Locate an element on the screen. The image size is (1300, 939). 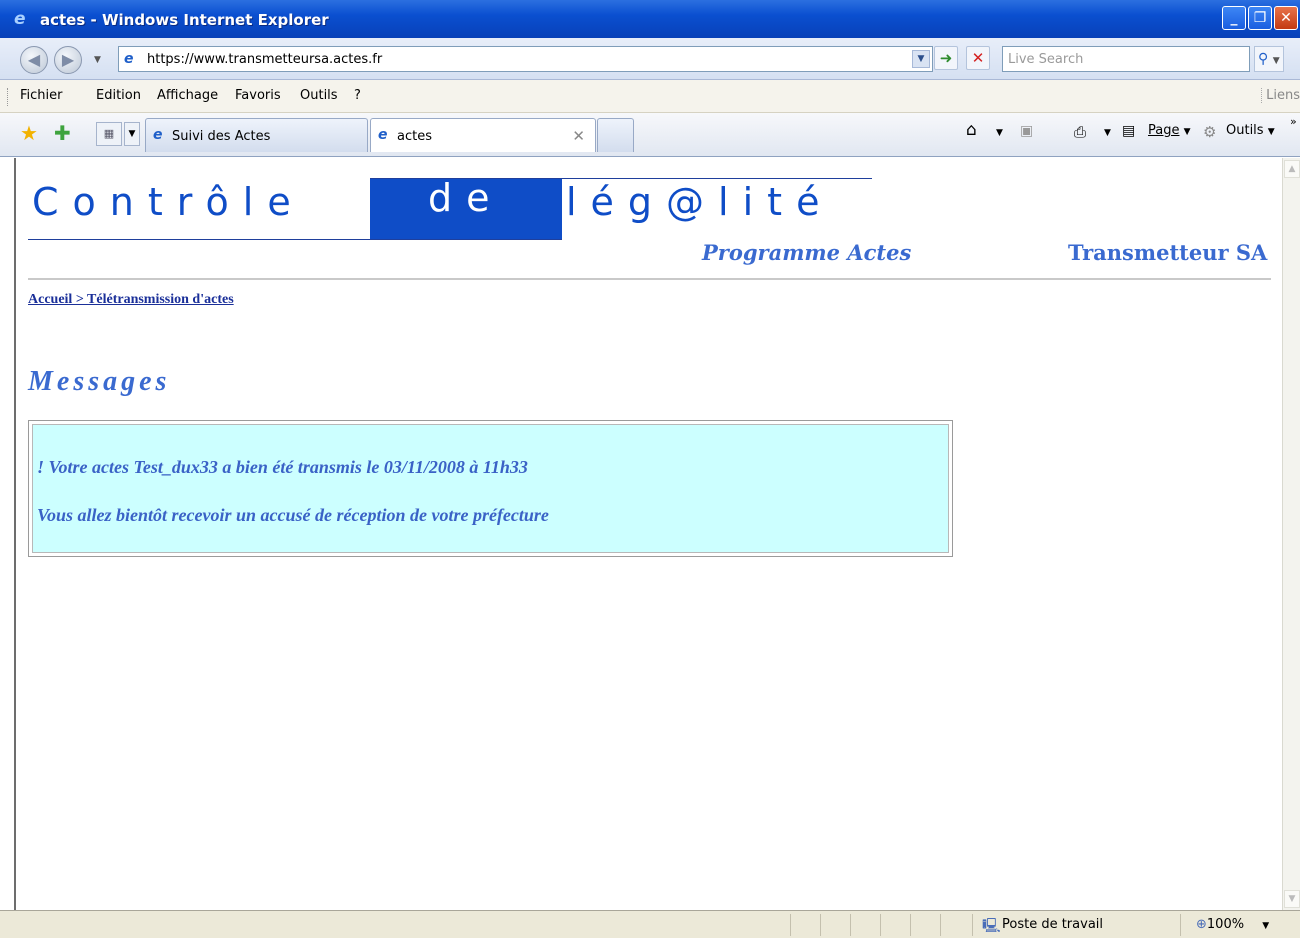
page-menu-button: Page ▼ is located at coordinates (1169, 130).